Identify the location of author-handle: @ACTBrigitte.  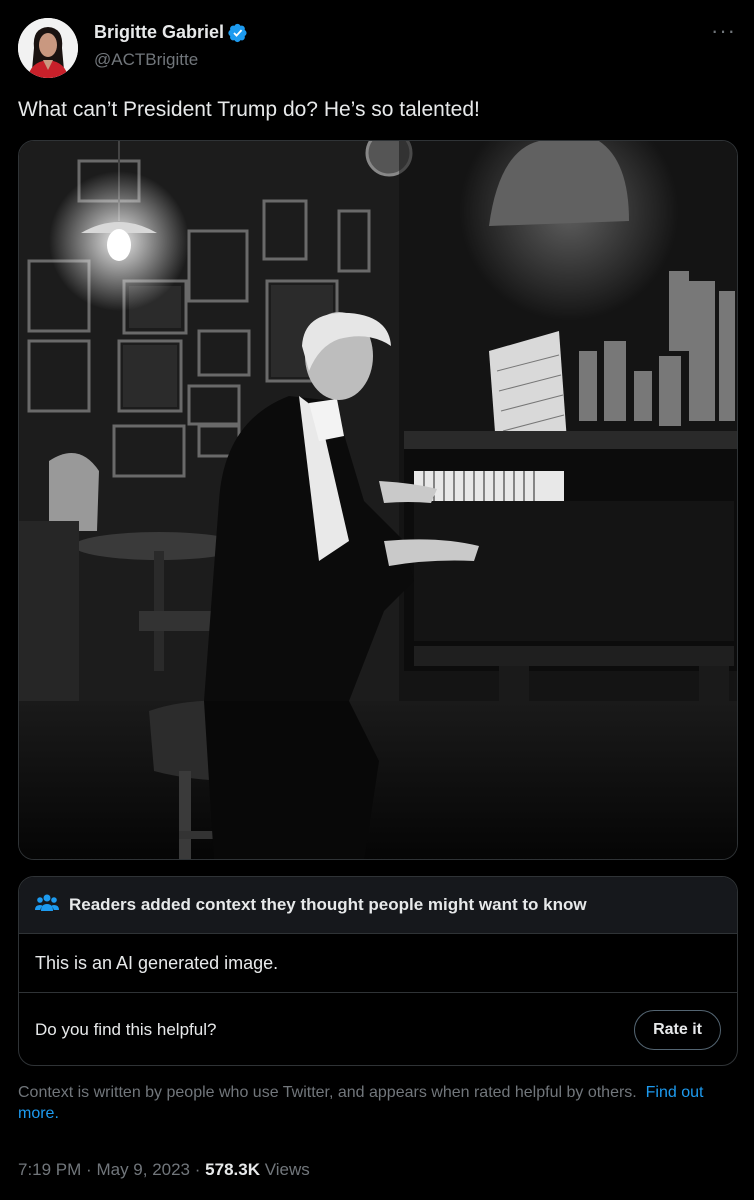
(146, 60).